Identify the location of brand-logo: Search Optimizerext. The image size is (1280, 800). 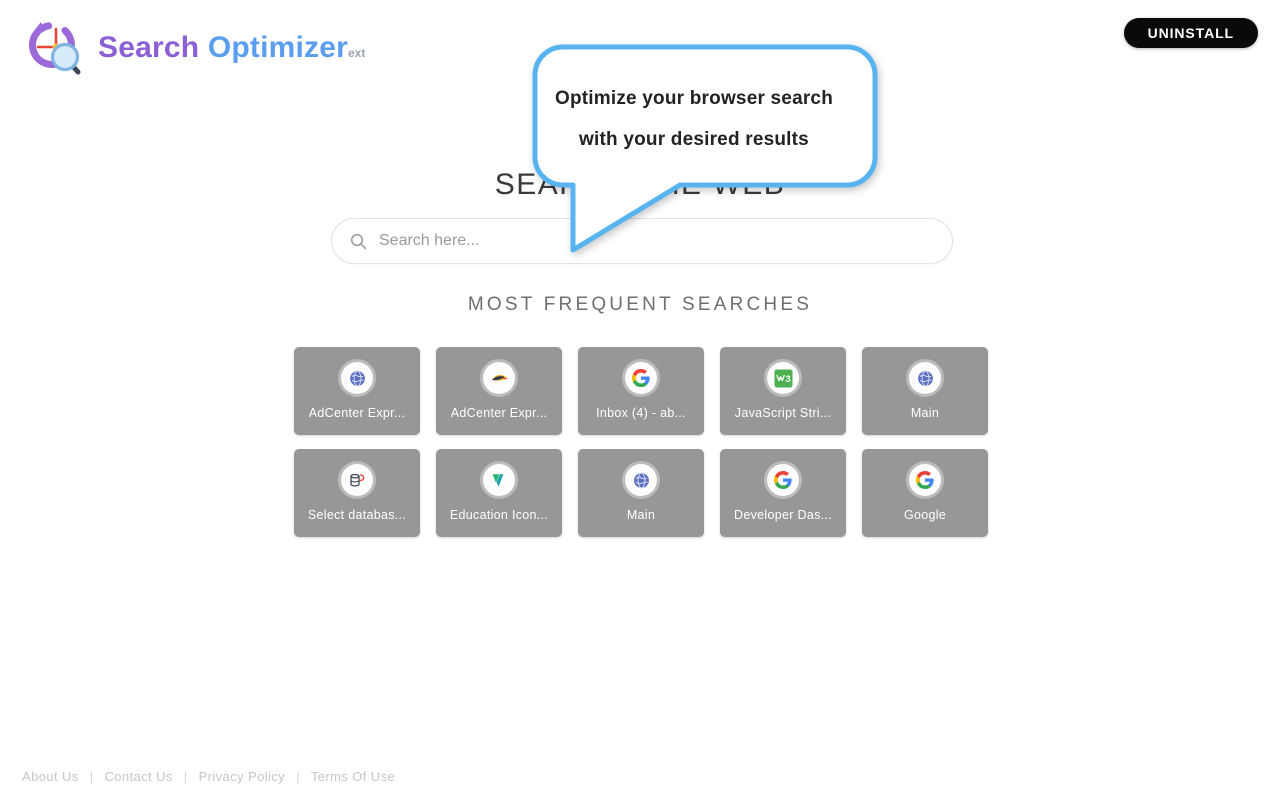
(193, 47).